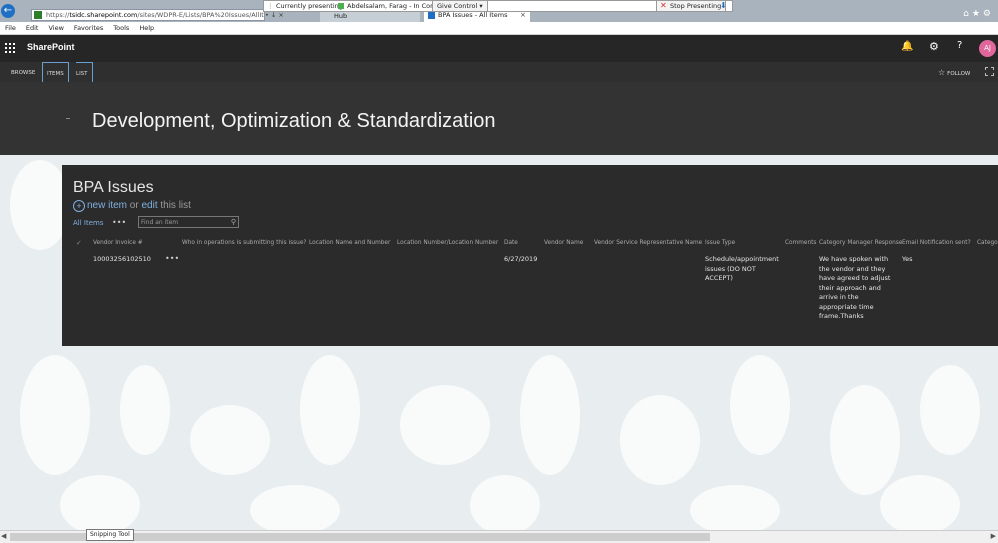  I want to click on this-list-text: this list, so click(174, 205).